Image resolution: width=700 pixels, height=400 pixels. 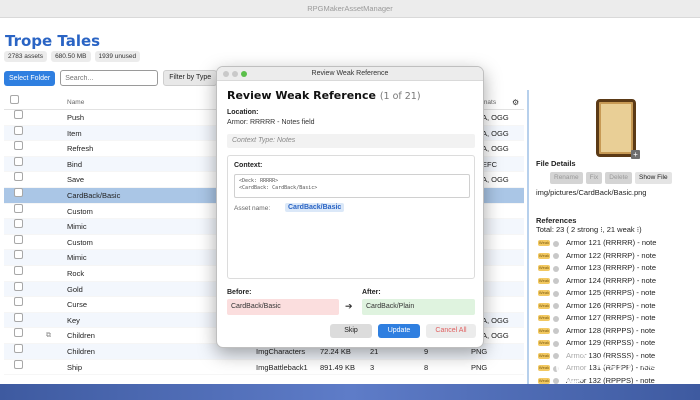 I want to click on os-taskbar, so click(x=350, y=392).